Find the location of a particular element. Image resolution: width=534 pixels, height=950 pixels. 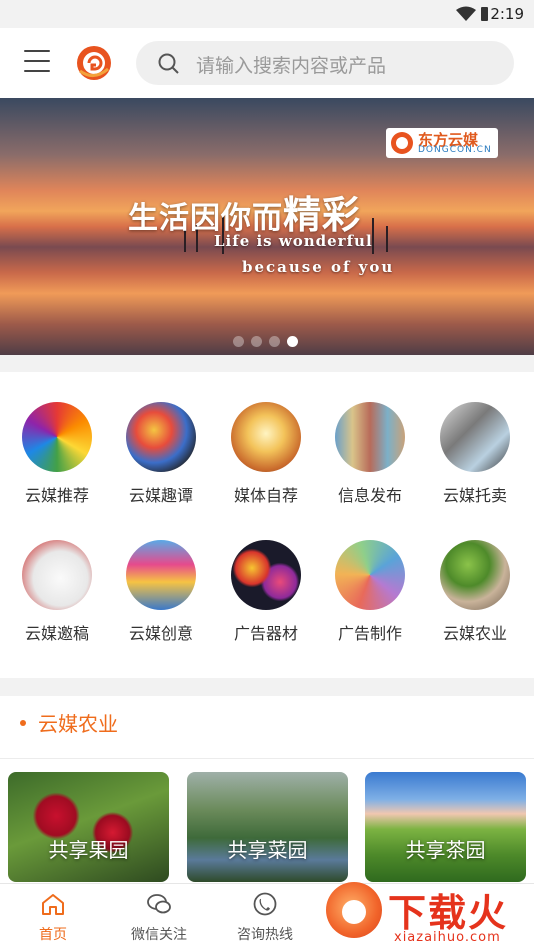

color-pencils-icon is located at coordinates (57, 437).